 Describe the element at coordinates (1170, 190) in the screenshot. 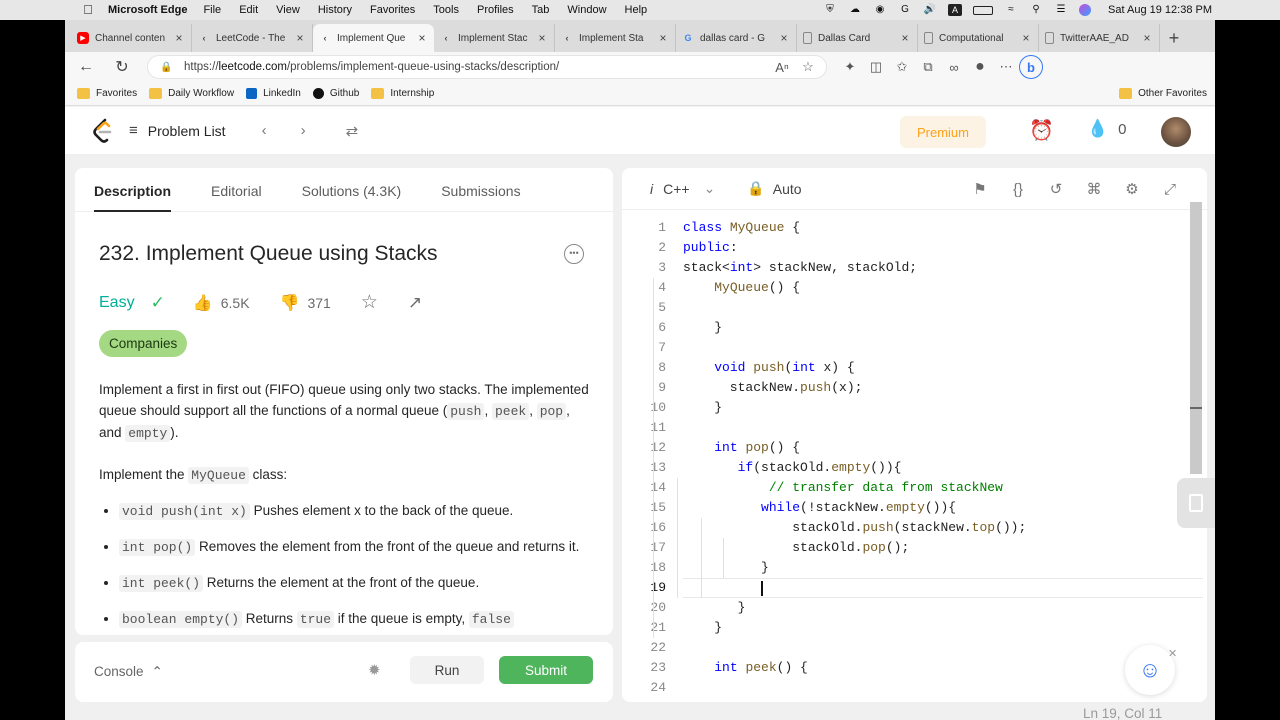

I see `fullscreen-icon: ⤢` at that location.